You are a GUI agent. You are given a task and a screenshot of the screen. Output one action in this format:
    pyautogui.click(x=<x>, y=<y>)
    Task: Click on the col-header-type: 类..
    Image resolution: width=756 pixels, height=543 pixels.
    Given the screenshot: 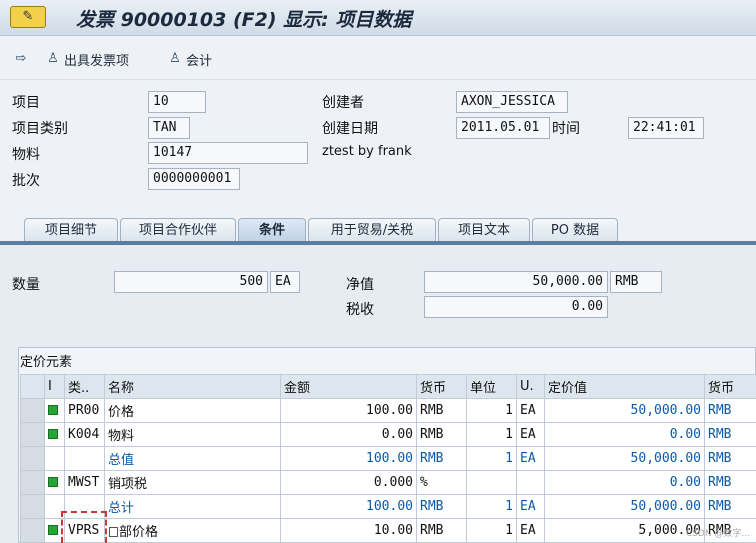 What is the action you would take?
    pyautogui.click(x=84, y=386)
    